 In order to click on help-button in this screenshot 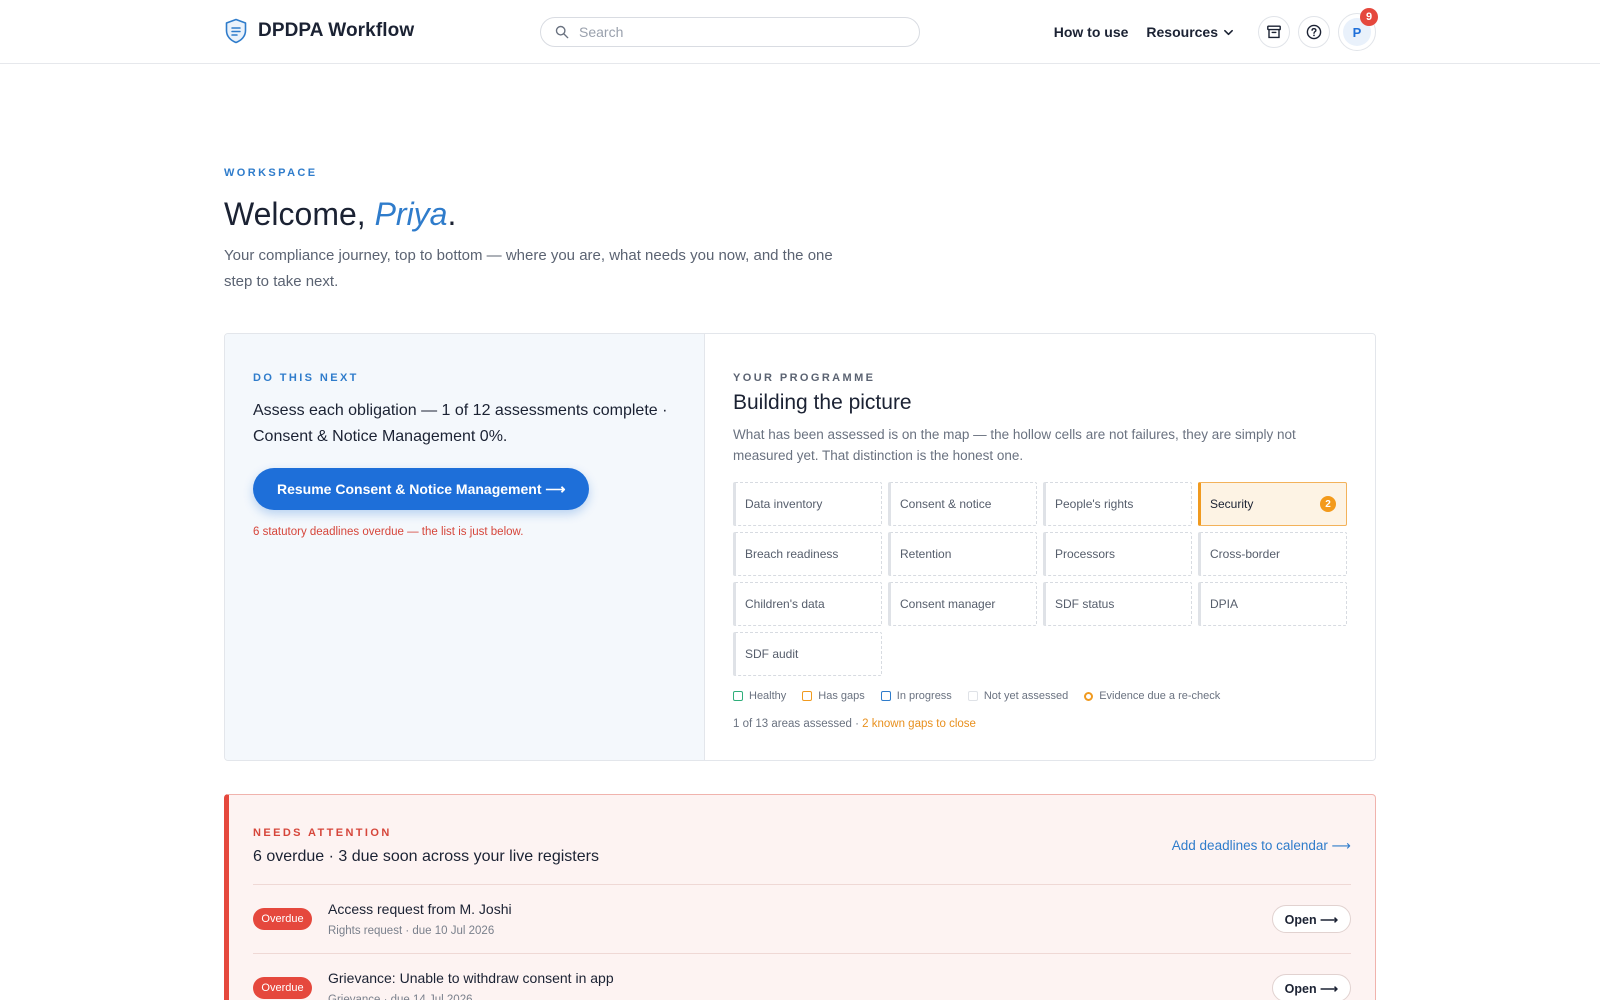, I will do `click(1314, 32)`.